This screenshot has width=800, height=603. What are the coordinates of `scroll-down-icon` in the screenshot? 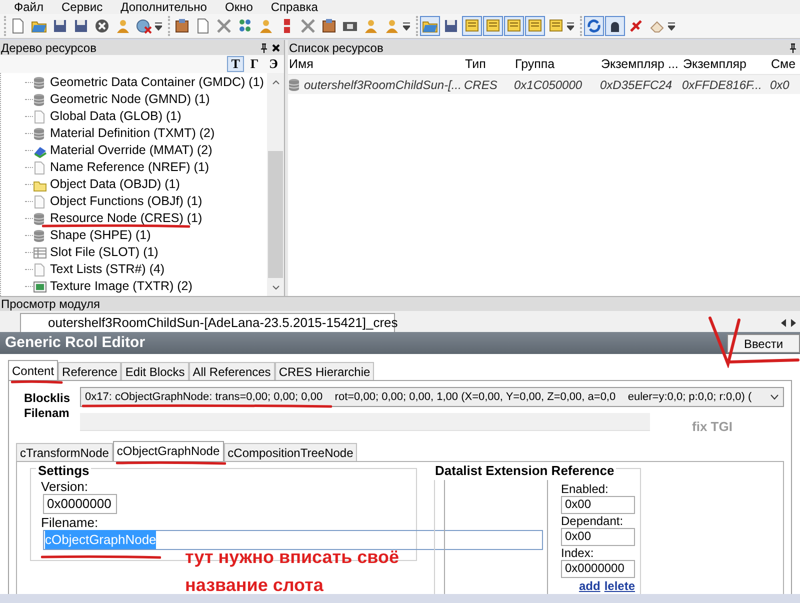 It's located at (276, 287).